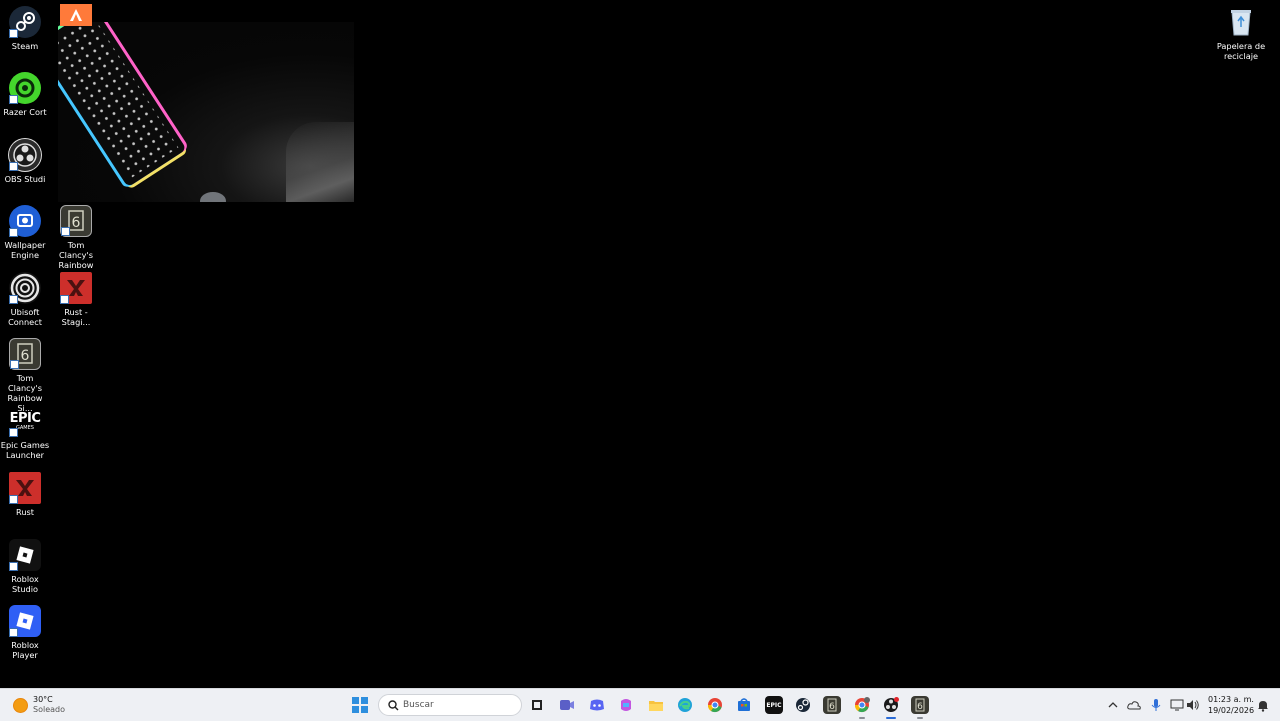 This screenshot has width=1280, height=721. What do you see at coordinates (25, 317) in the screenshot?
I see `desktop-icon-label: Ubisoft Connect` at bounding box center [25, 317].